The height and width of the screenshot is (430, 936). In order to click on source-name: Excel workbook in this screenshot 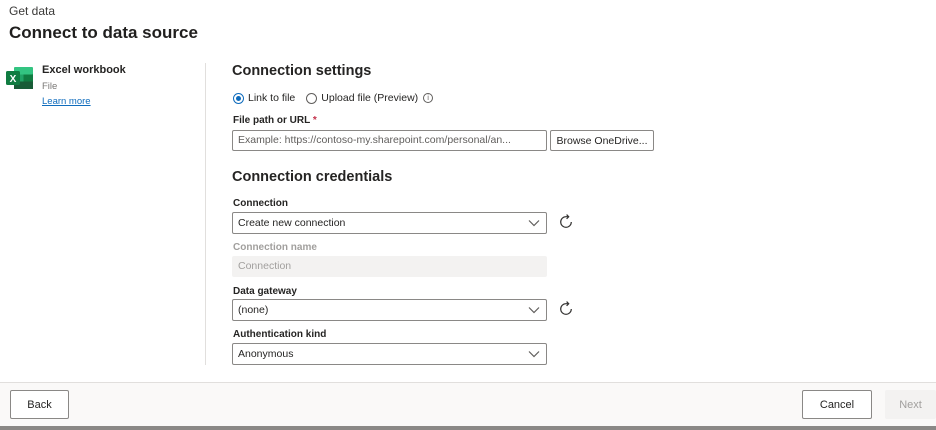, I will do `click(84, 70)`.